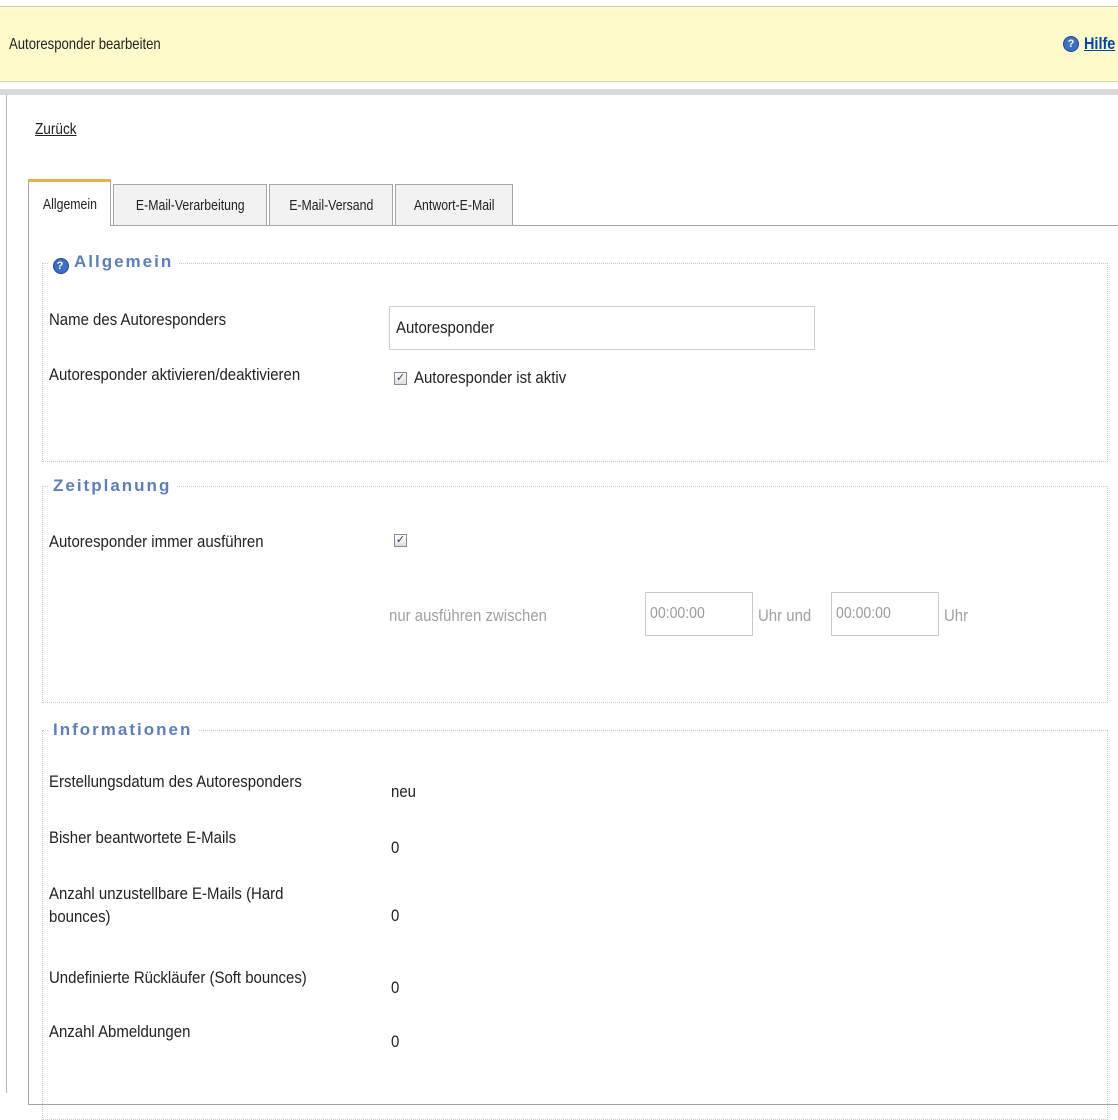 The height and width of the screenshot is (1120, 1118). What do you see at coordinates (175, 781) in the screenshot?
I see `info-label-created: Erstellungsdatum des Autoresponders` at bounding box center [175, 781].